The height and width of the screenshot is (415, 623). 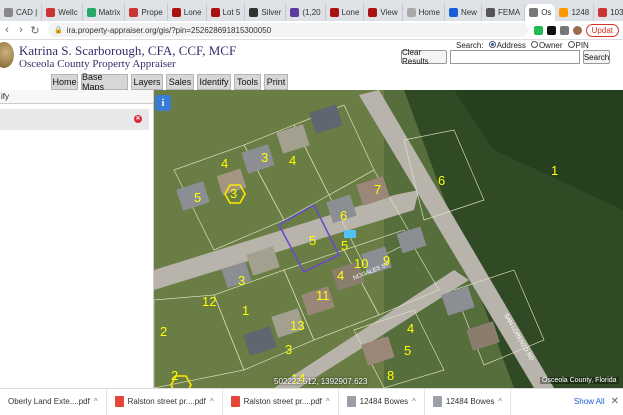 What do you see at coordinates (429, 12) in the screenshot?
I see `tab-label: Home` at bounding box center [429, 12].